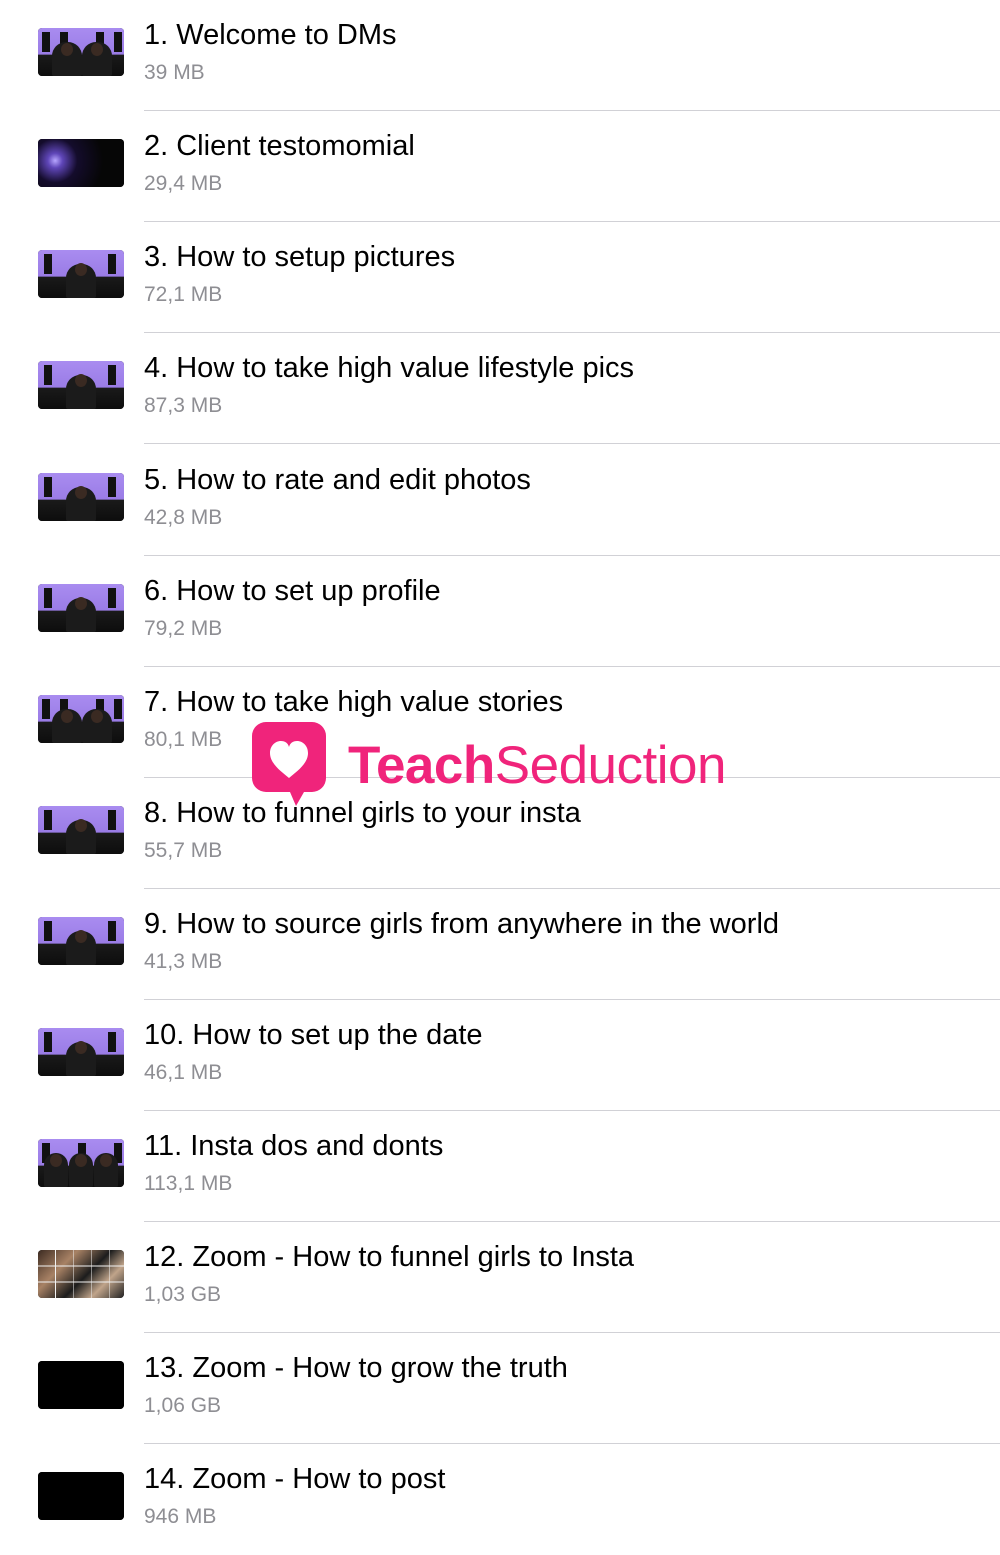 This screenshot has height=1555, width=1000. Describe the element at coordinates (188, 1183) in the screenshot. I see `file-size: 113,1 MB` at that location.